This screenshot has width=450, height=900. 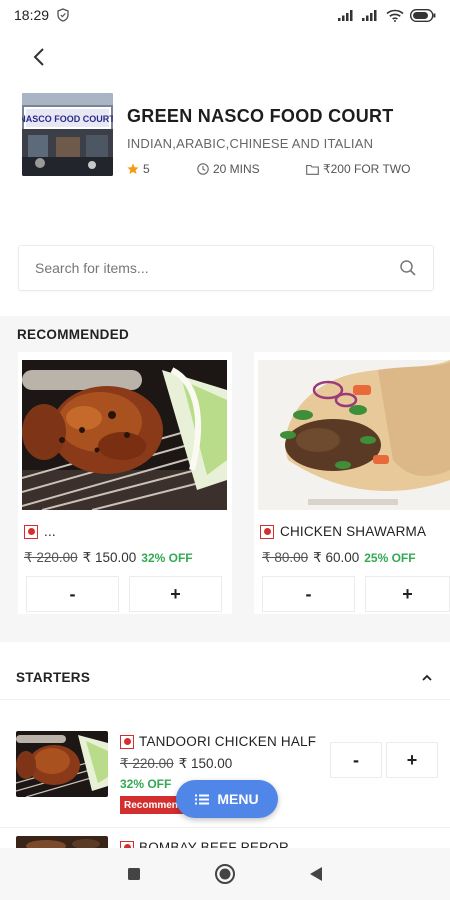 What do you see at coordinates (345, 15) in the screenshot?
I see `signal-icon` at bounding box center [345, 15].